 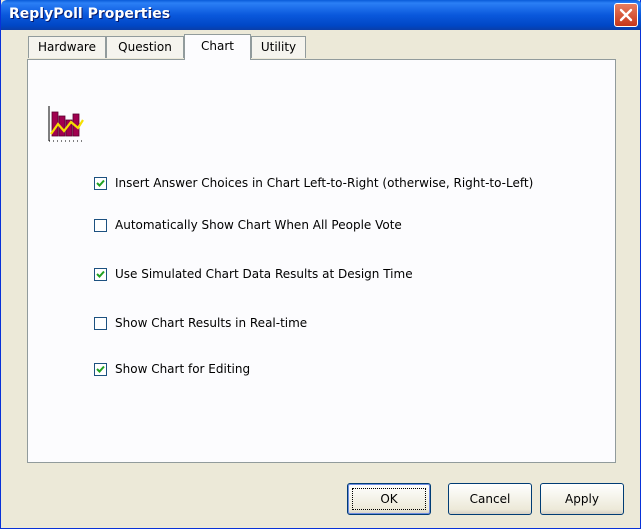 I want to click on apply-button-label: Apply, so click(x=582, y=499).